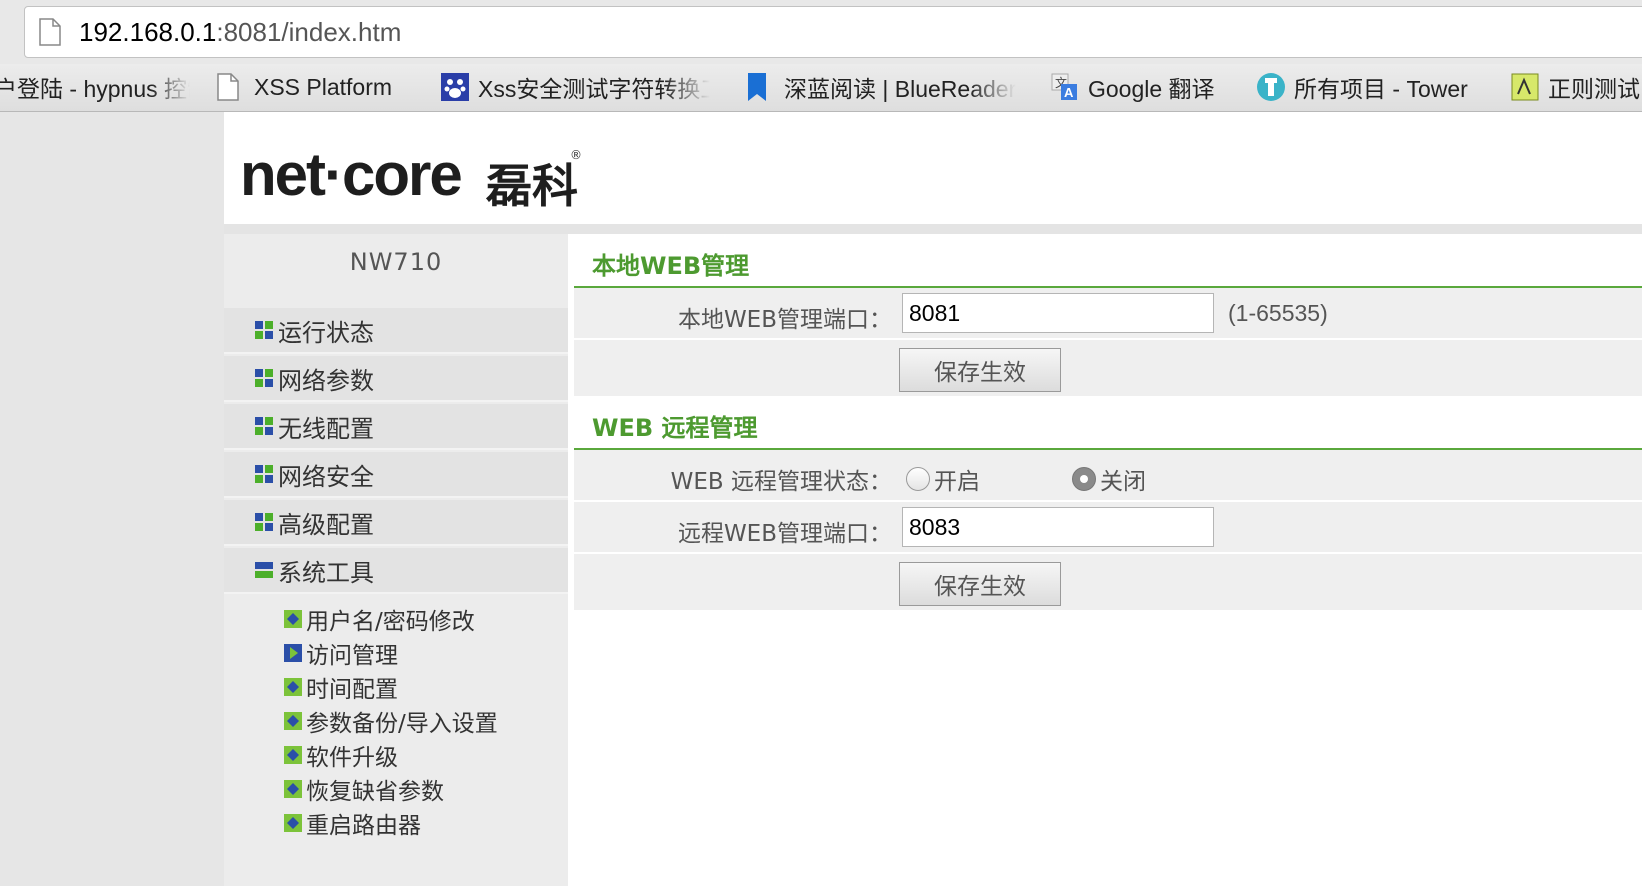 The width and height of the screenshot is (1642, 886). What do you see at coordinates (1108, 583) in the screenshot?
I see `remote-save-row: 保存生效` at bounding box center [1108, 583].